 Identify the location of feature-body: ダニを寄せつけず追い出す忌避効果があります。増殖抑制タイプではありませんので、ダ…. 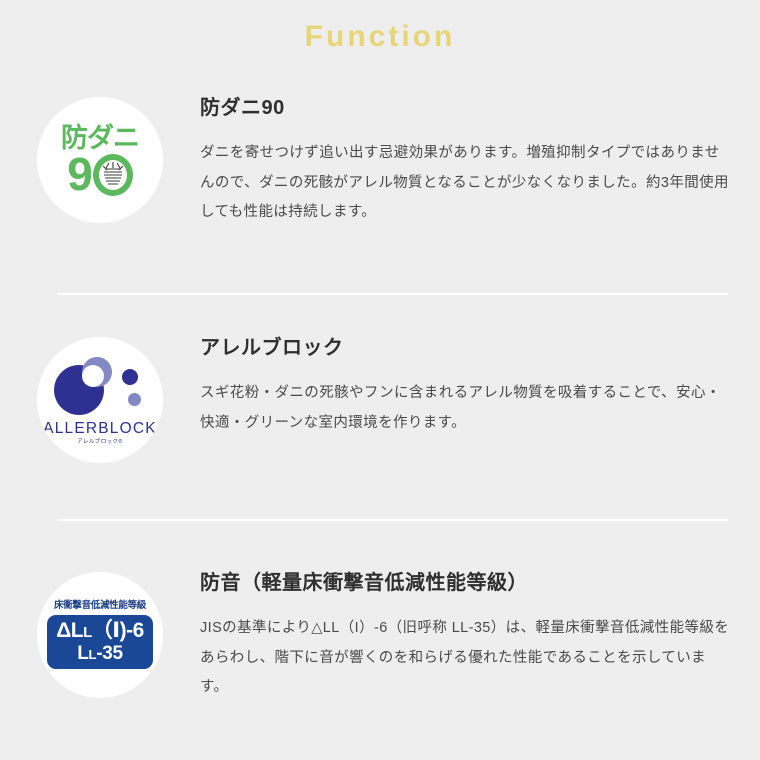
(464, 183).